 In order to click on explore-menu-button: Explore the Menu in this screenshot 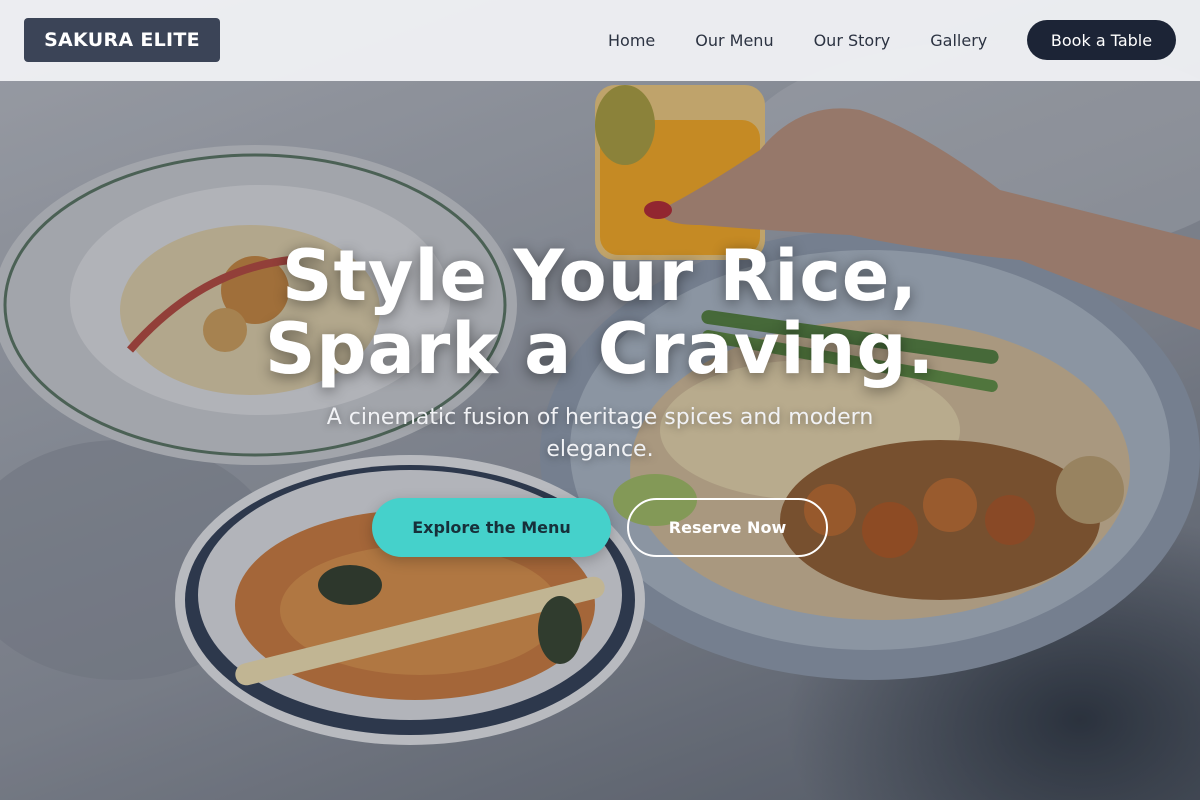, I will do `click(491, 527)`.